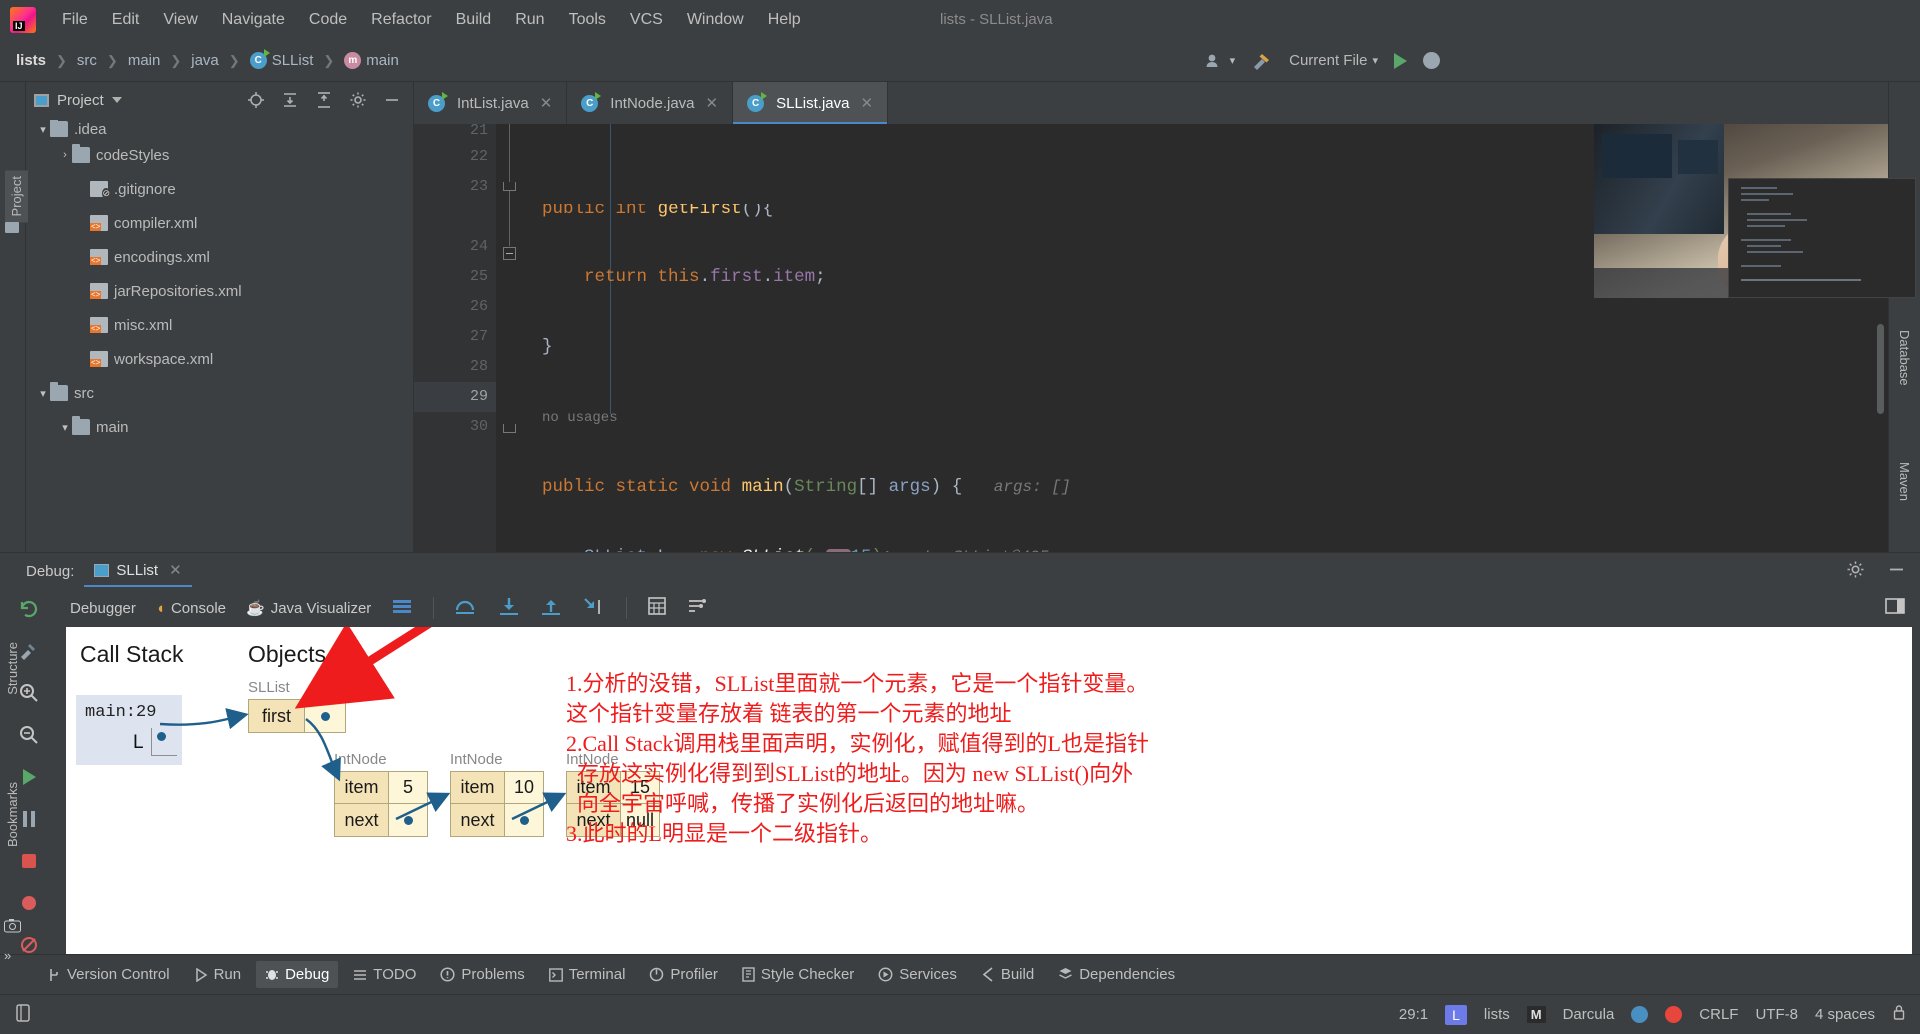 The width and height of the screenshot is (1920, 1034). Describe the element at coordinates (510, 338) in the screenshot. I see `editor-fold-column` at that location.